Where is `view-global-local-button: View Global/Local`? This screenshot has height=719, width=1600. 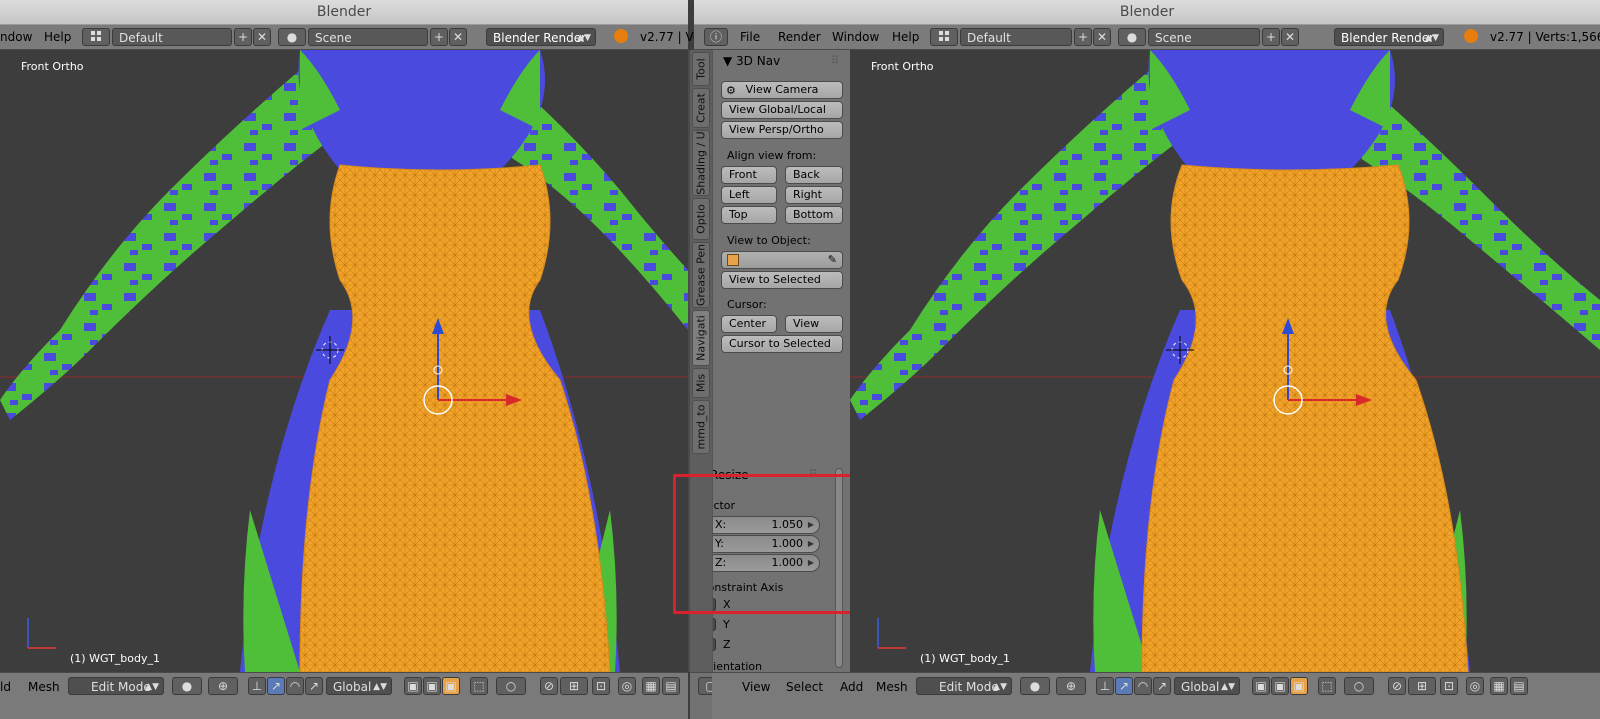 view-global-local-button: View Global/Local is located at coordinates (782, 110).